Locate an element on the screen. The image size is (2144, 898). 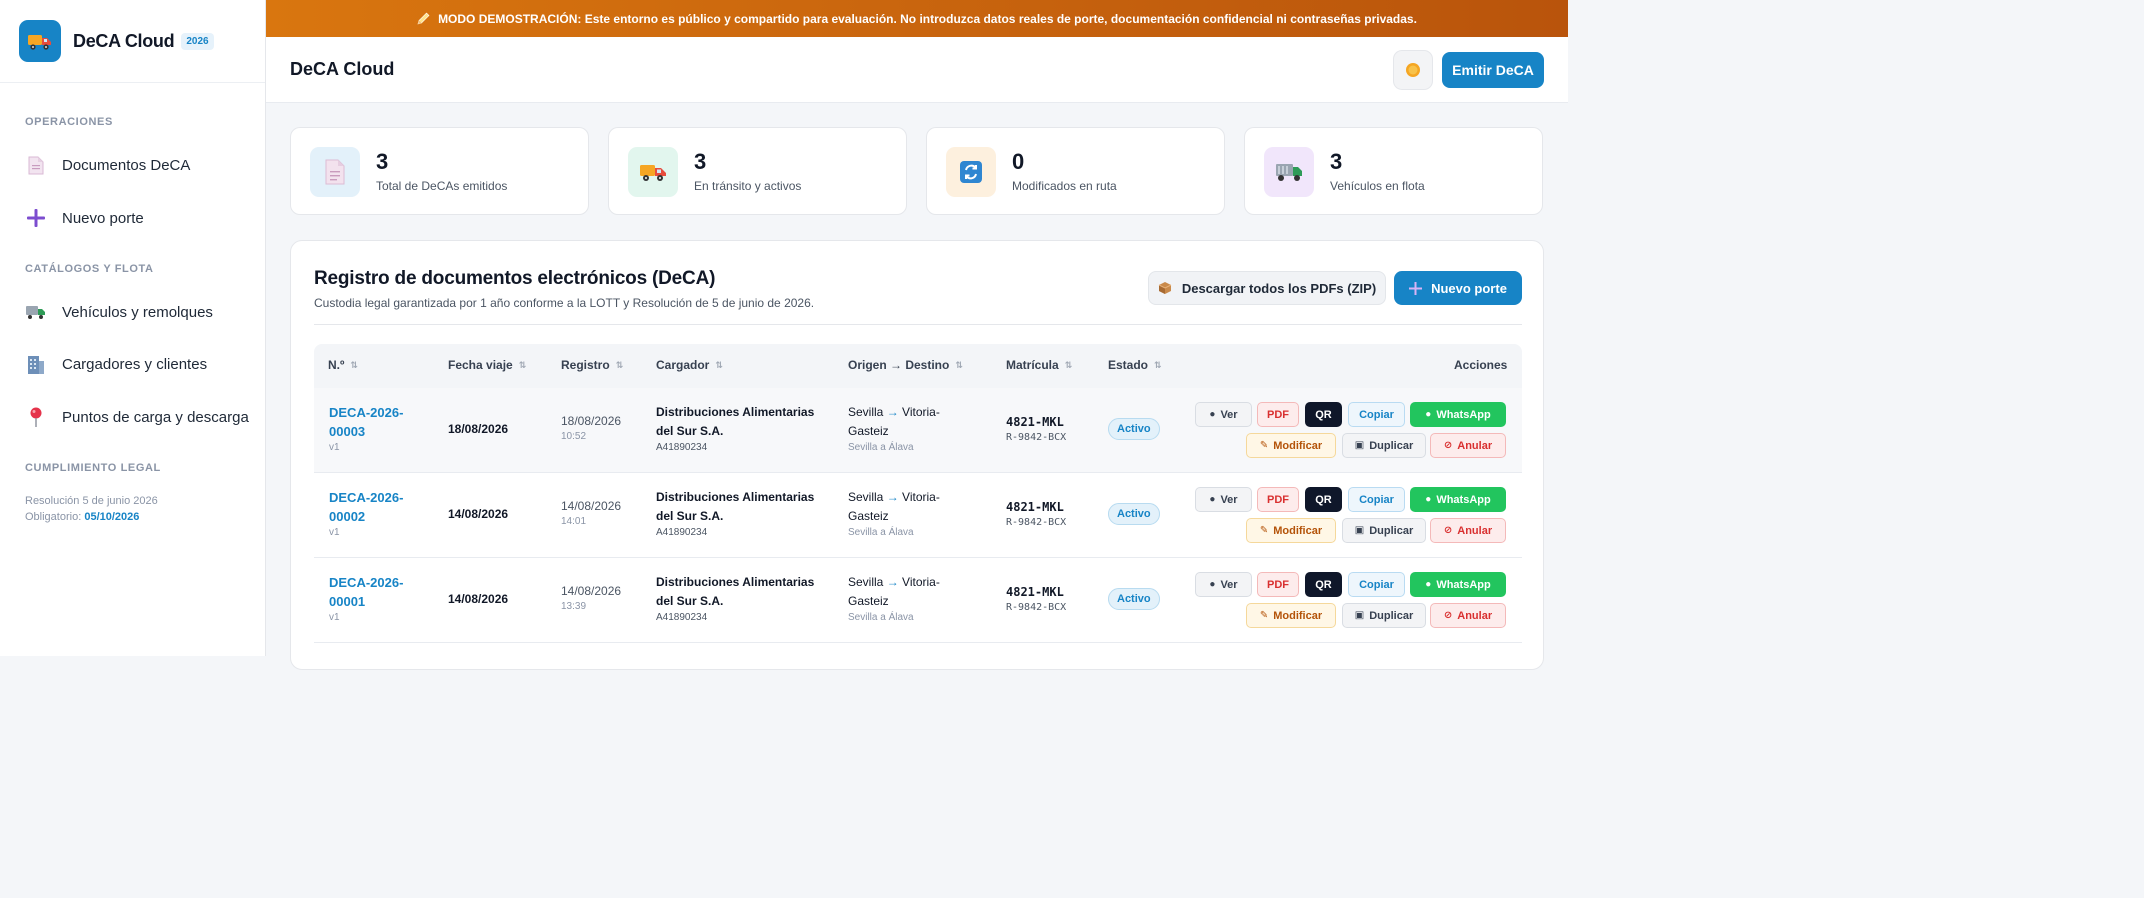
theme-toggle-button is located at coordinates (1413, 70).